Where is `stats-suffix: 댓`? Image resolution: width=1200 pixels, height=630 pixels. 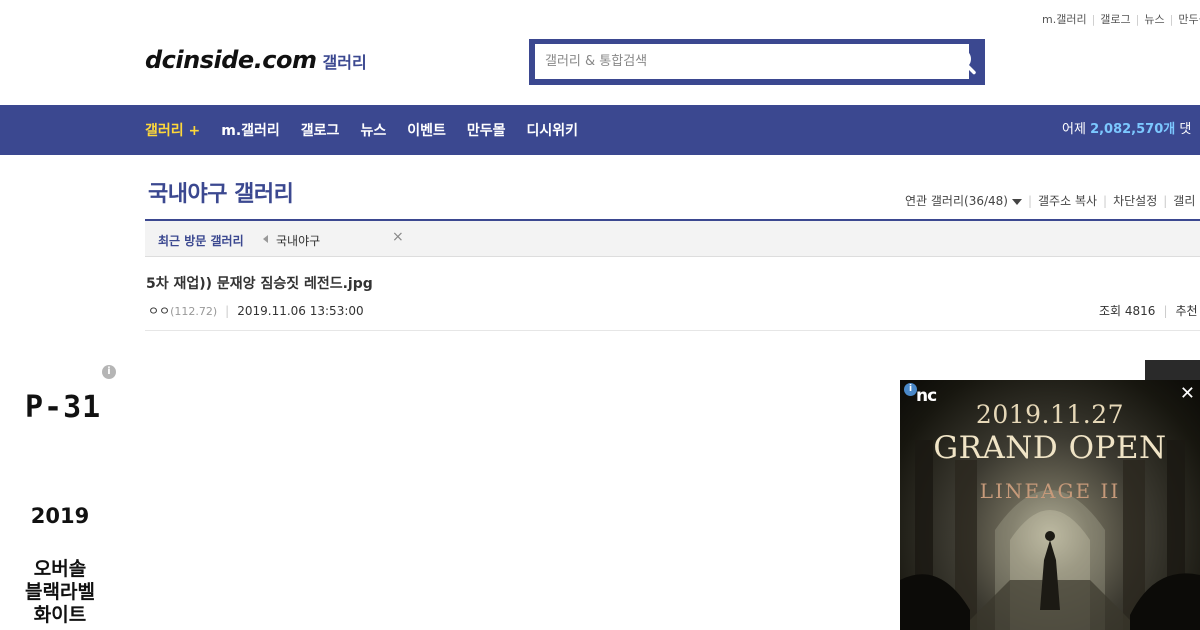 stats-suffix: 댓 is located at coordinates (1185, 129).